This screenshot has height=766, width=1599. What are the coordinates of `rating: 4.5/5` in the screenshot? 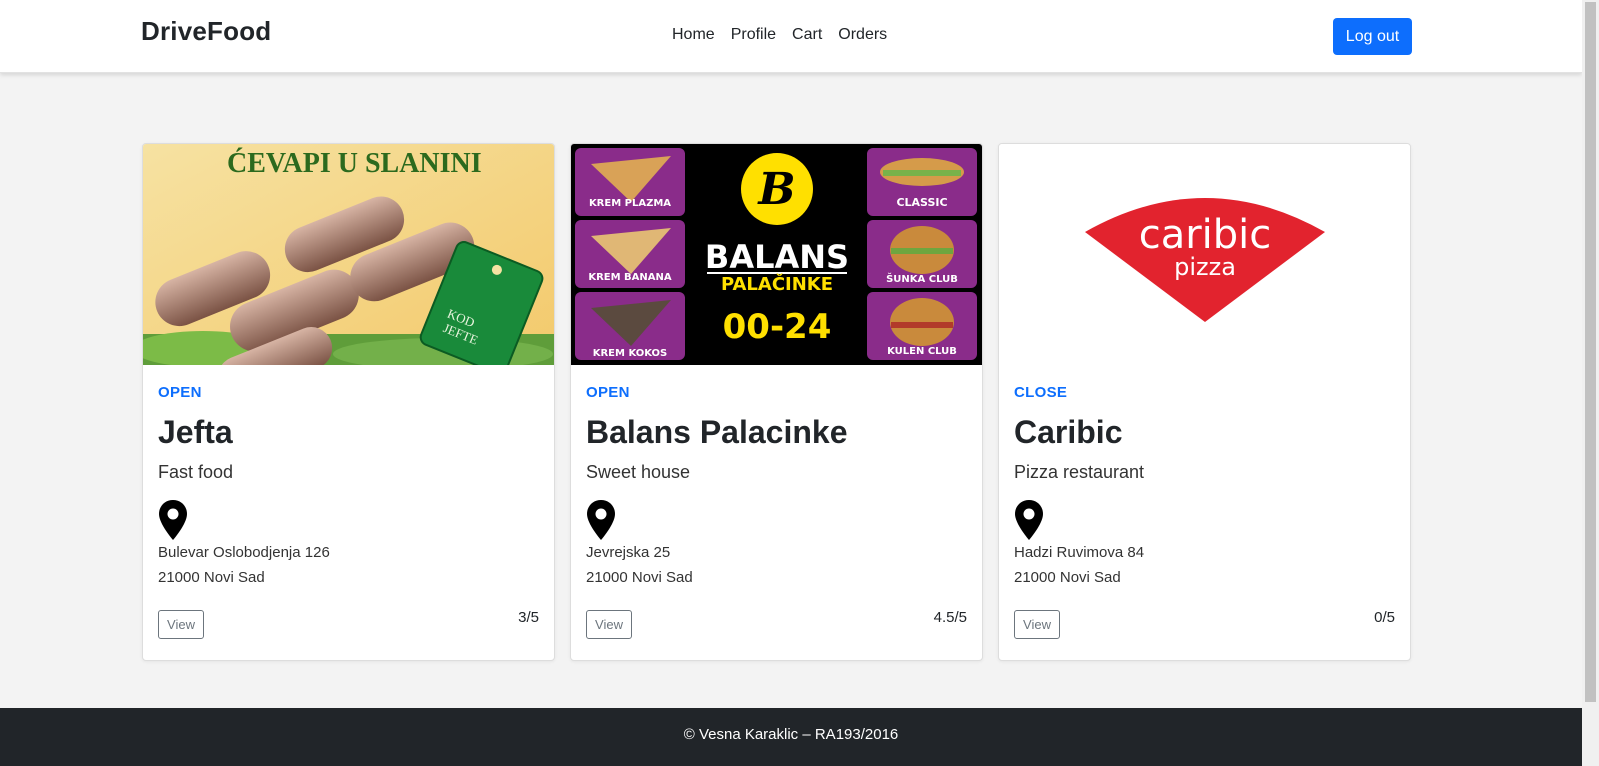 It's located at (950, 617).